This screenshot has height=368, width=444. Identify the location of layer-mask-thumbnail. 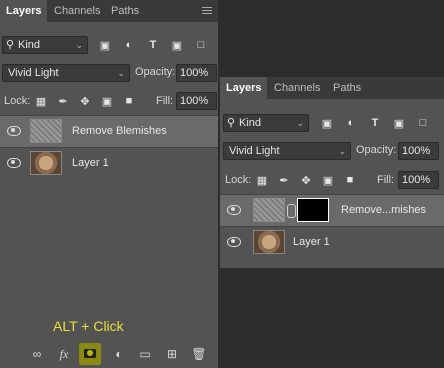
(313, 210).